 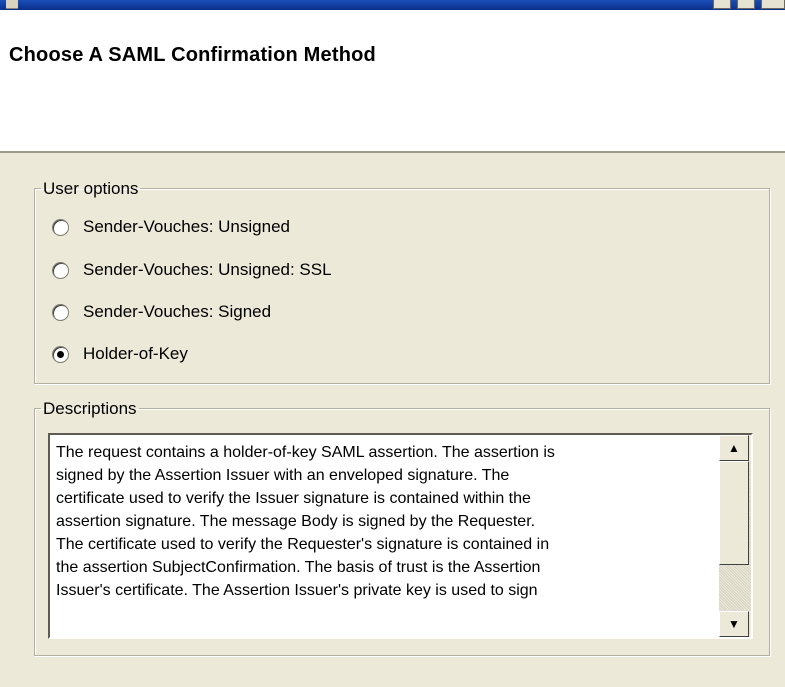 What do you see at coordinates (60, 270) in the screenshot?
I see `radio-sender-vouches-unsigned-ssl` at bounding box center [60, 270].